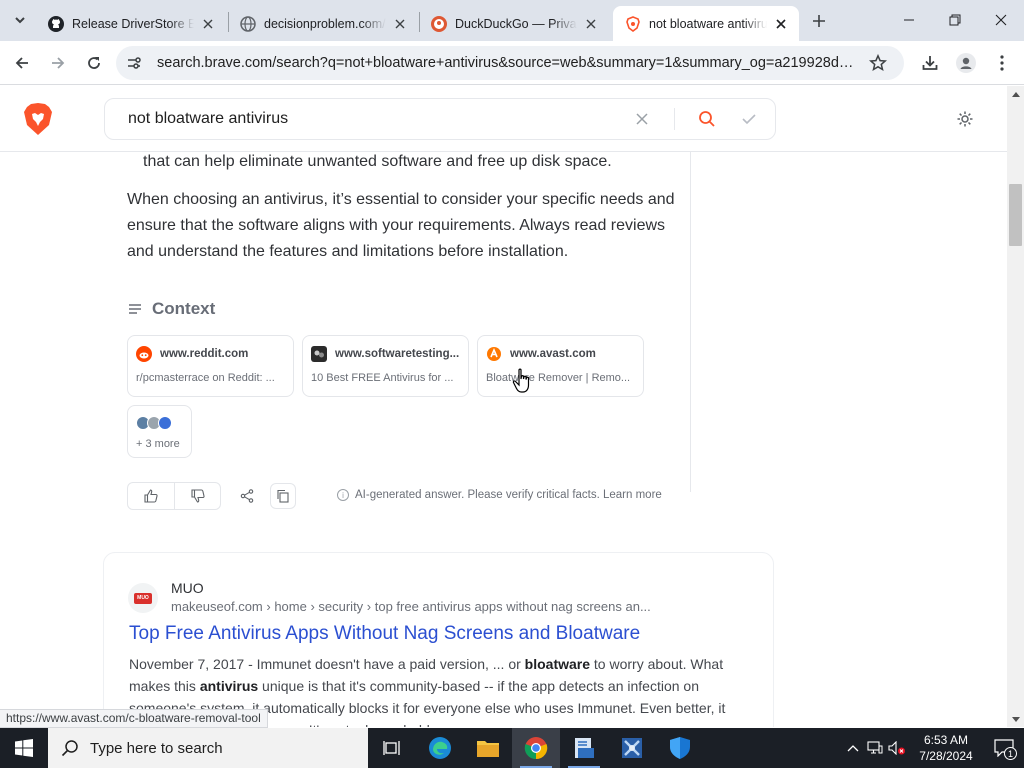 The height and width of the screenshot is (768, 1024). Describe the element at coordinates (749, 119) in the screenshot. I see `check-icon` at that location.